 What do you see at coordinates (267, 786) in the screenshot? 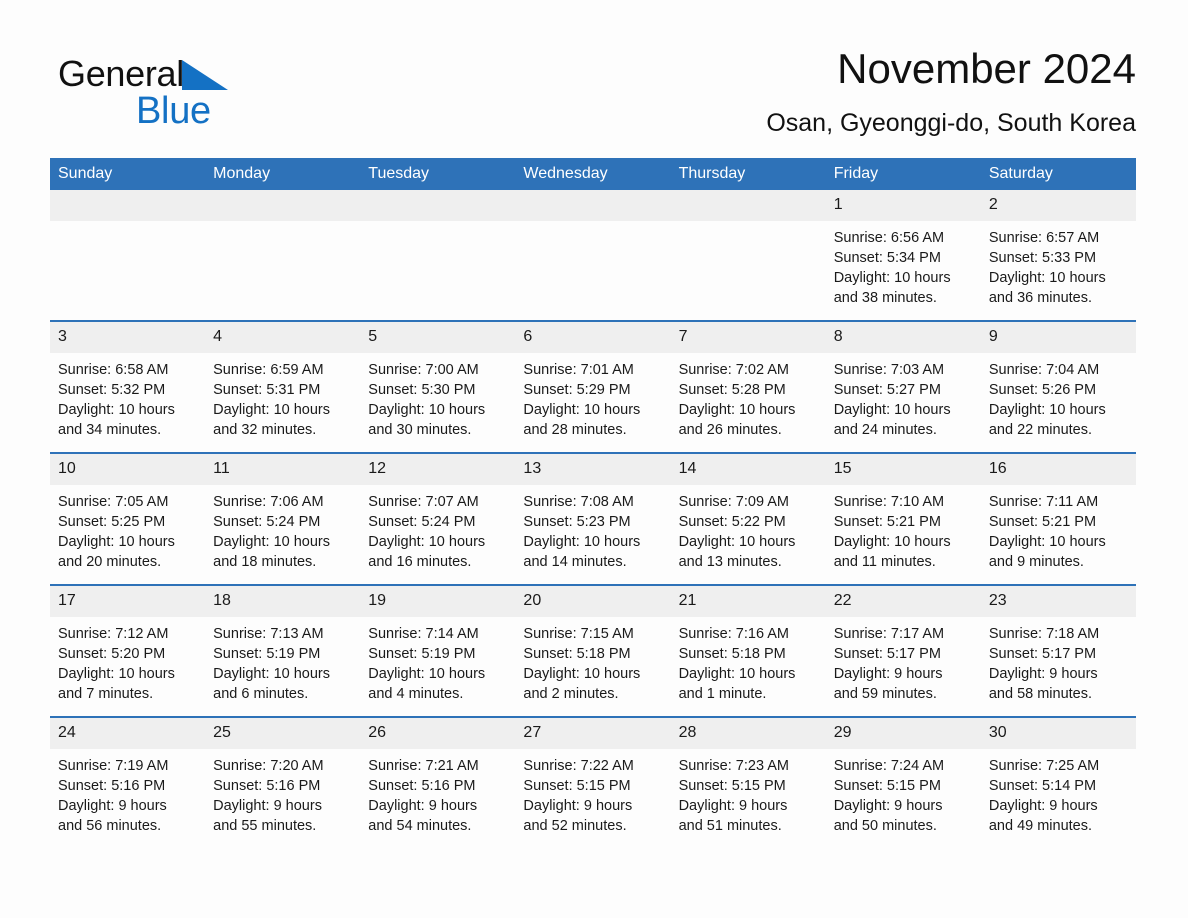
I see `sunset-text: Sunset: 5:16 PM` at bounding box center [267, 786].